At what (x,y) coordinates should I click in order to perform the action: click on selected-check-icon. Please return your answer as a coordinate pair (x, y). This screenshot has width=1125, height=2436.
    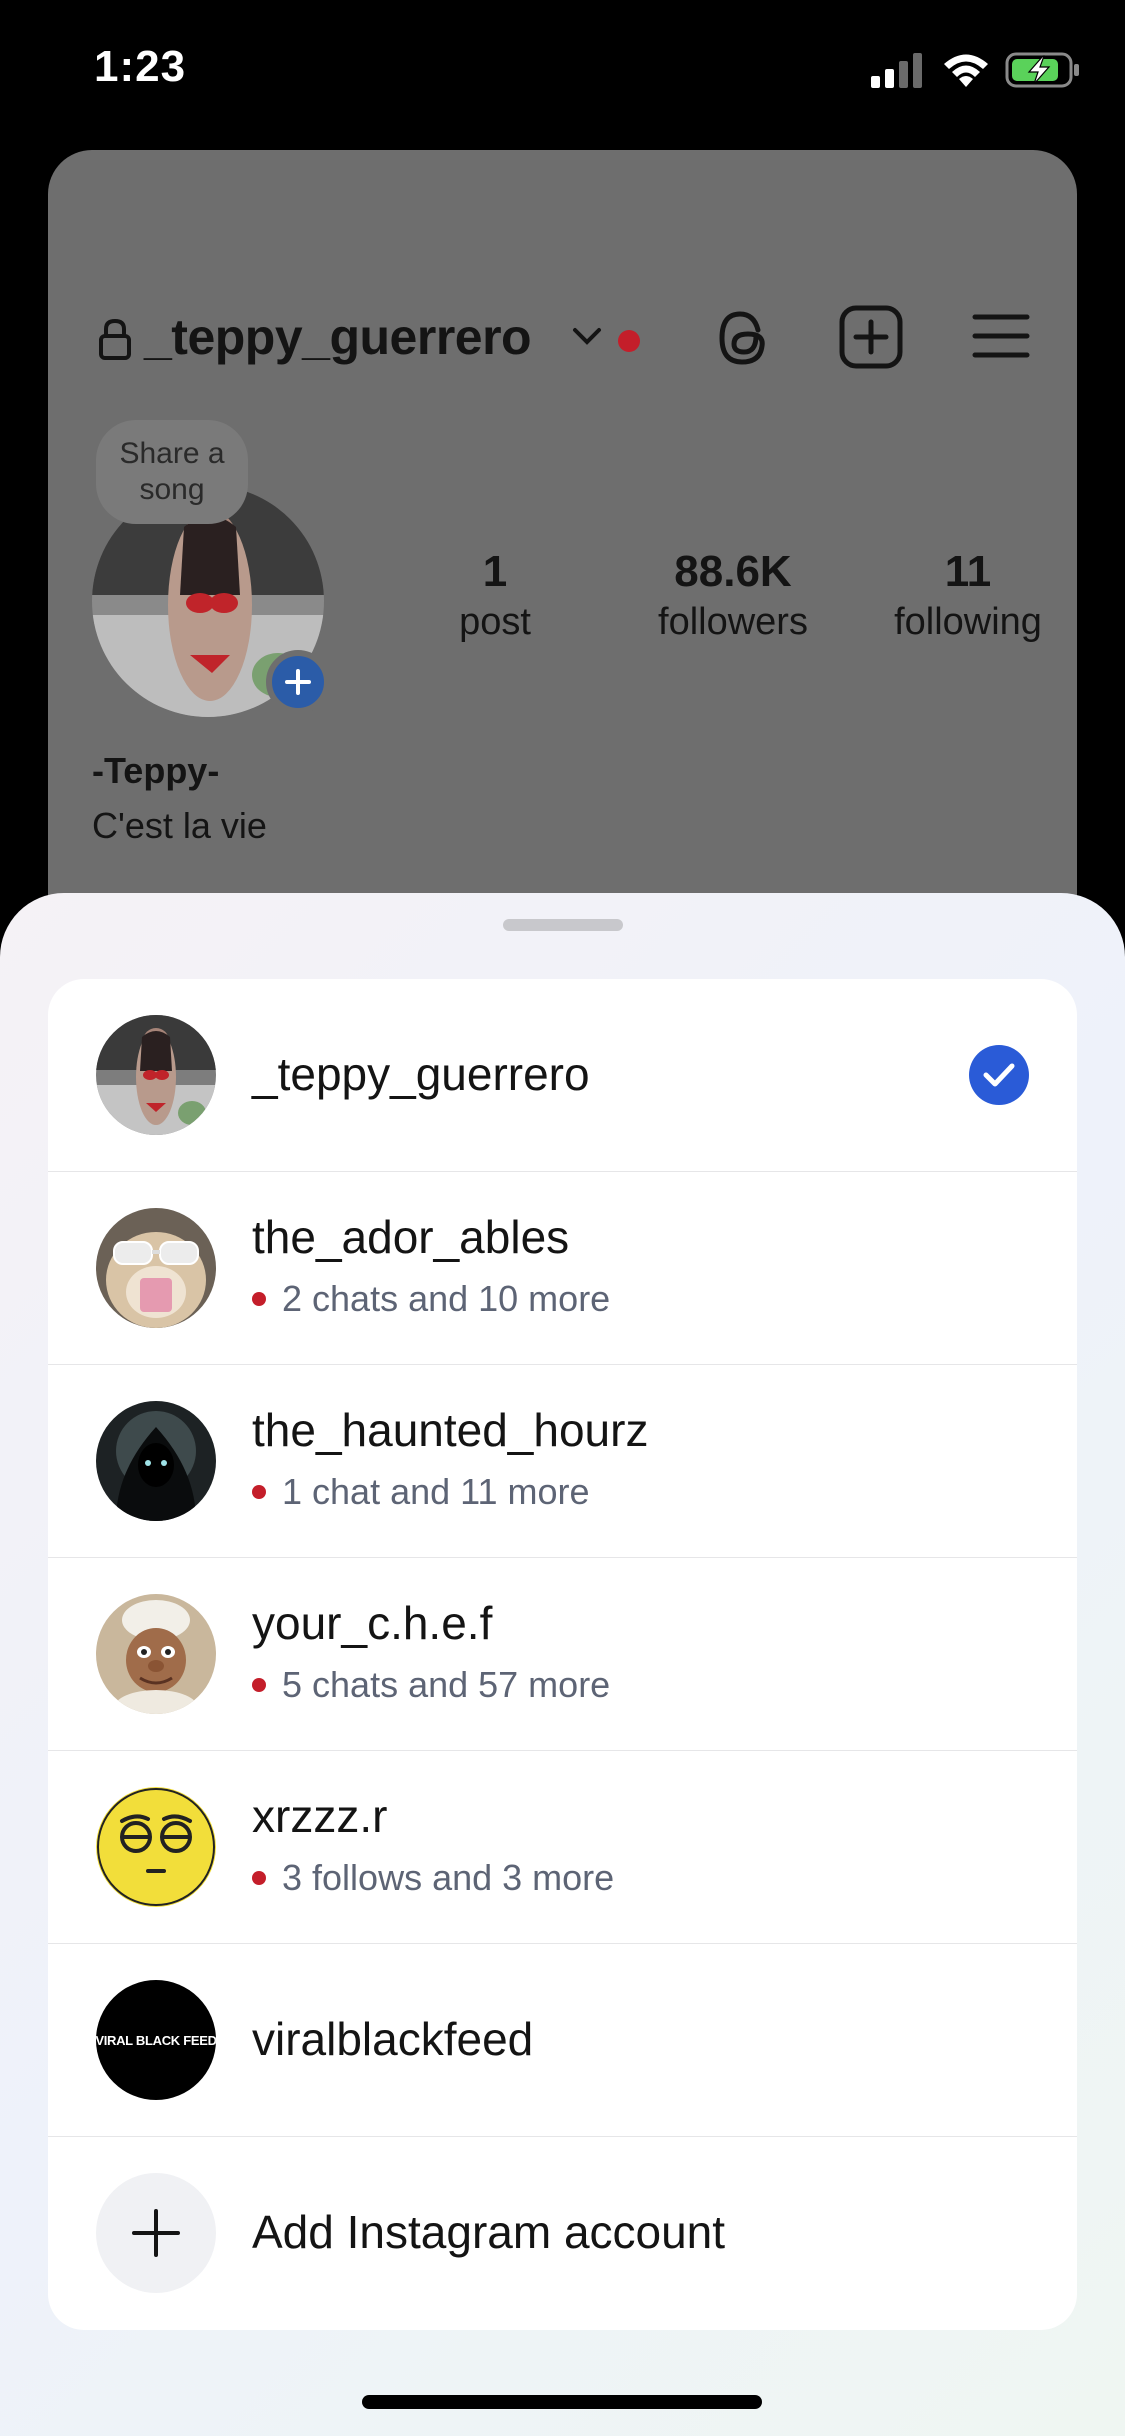
    Looking at the image, I should click on (999, 1075).